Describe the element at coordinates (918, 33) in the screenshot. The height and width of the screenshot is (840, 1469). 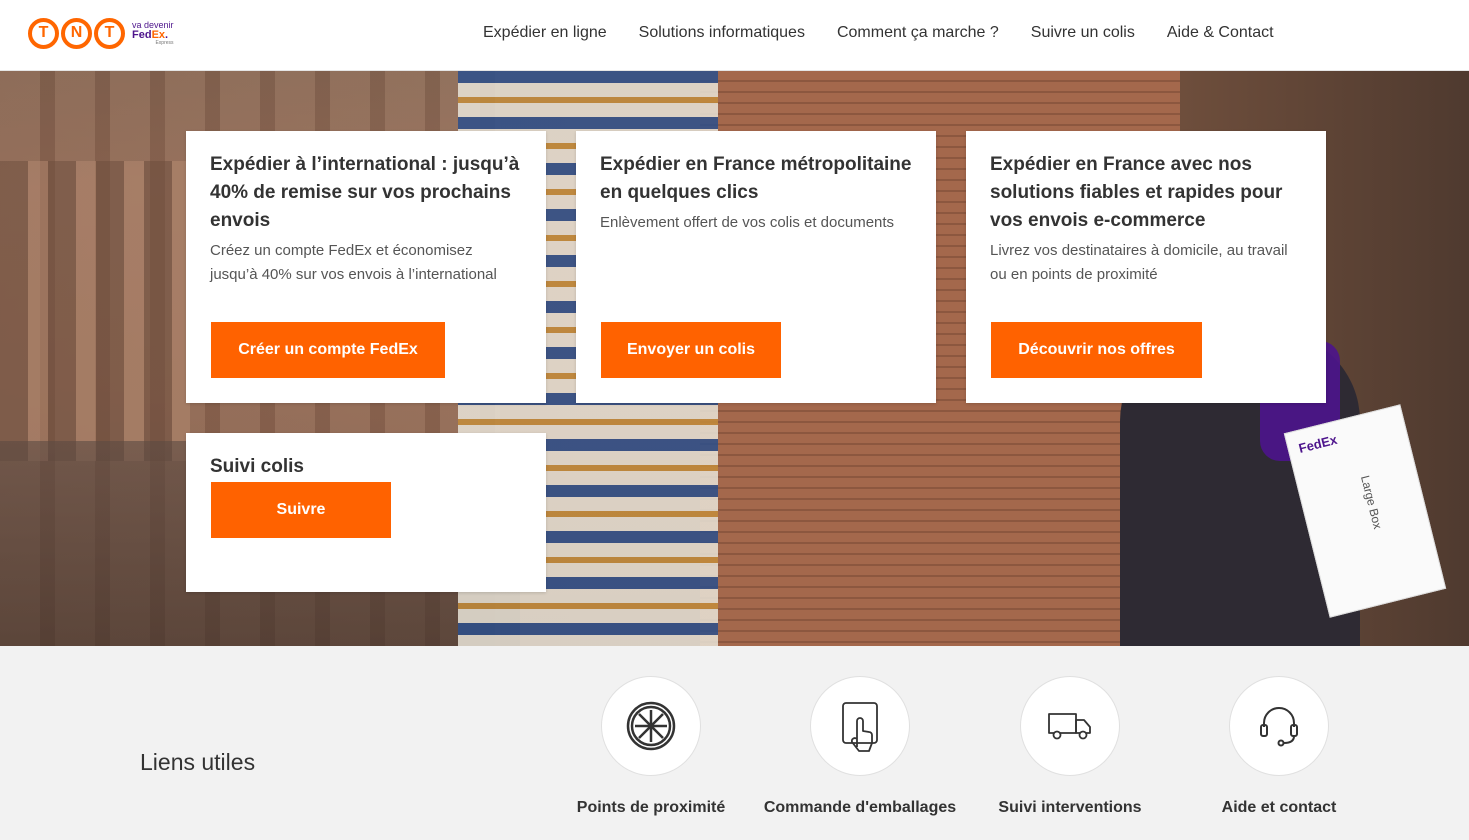
I see `nav-comment-ca-marche: Comment ça marche ?` at that location.